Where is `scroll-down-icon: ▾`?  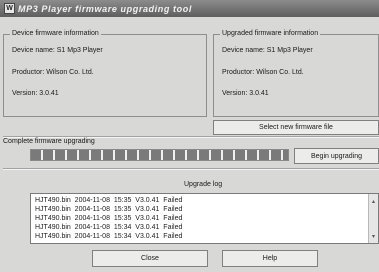 scroll-down-icon: ▾ is located at coordinates (373, 236).